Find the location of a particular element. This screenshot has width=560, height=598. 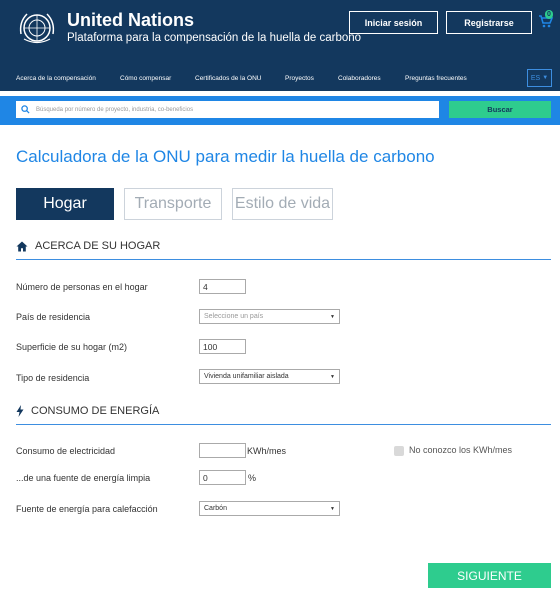

tab-home: Hogar is located at coordinates (65, 204).